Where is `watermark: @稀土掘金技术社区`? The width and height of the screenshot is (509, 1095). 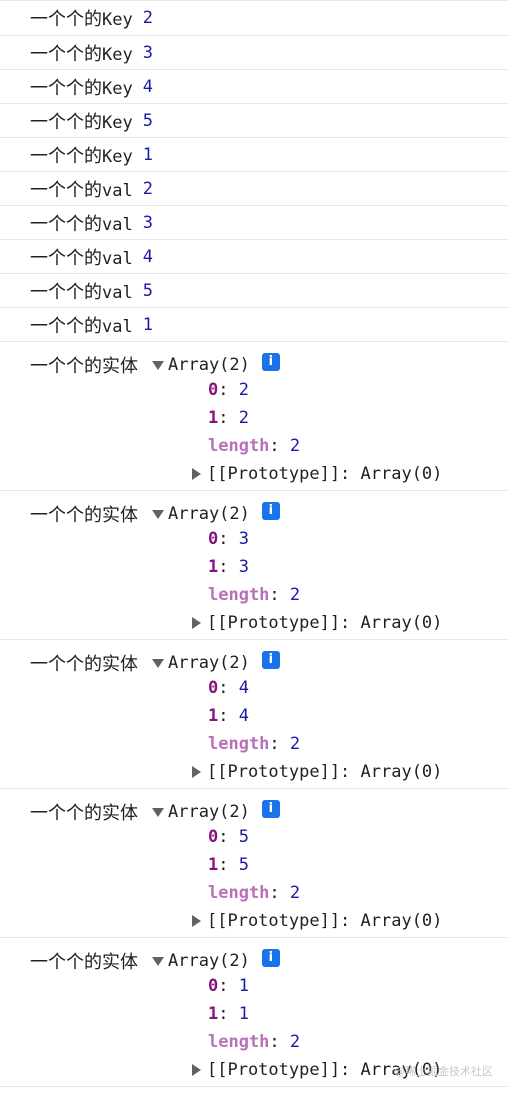 watermark: @稀土掘金技术社区 is located at coordinates (443, 1071).